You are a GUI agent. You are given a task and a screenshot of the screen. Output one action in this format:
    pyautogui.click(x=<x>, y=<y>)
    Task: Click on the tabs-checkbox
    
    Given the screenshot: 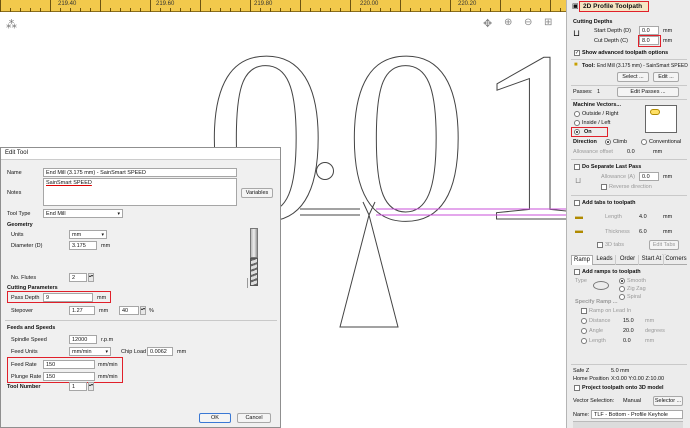 What is the action you would take?
    pyautogui.click(x=577, y=203)
    